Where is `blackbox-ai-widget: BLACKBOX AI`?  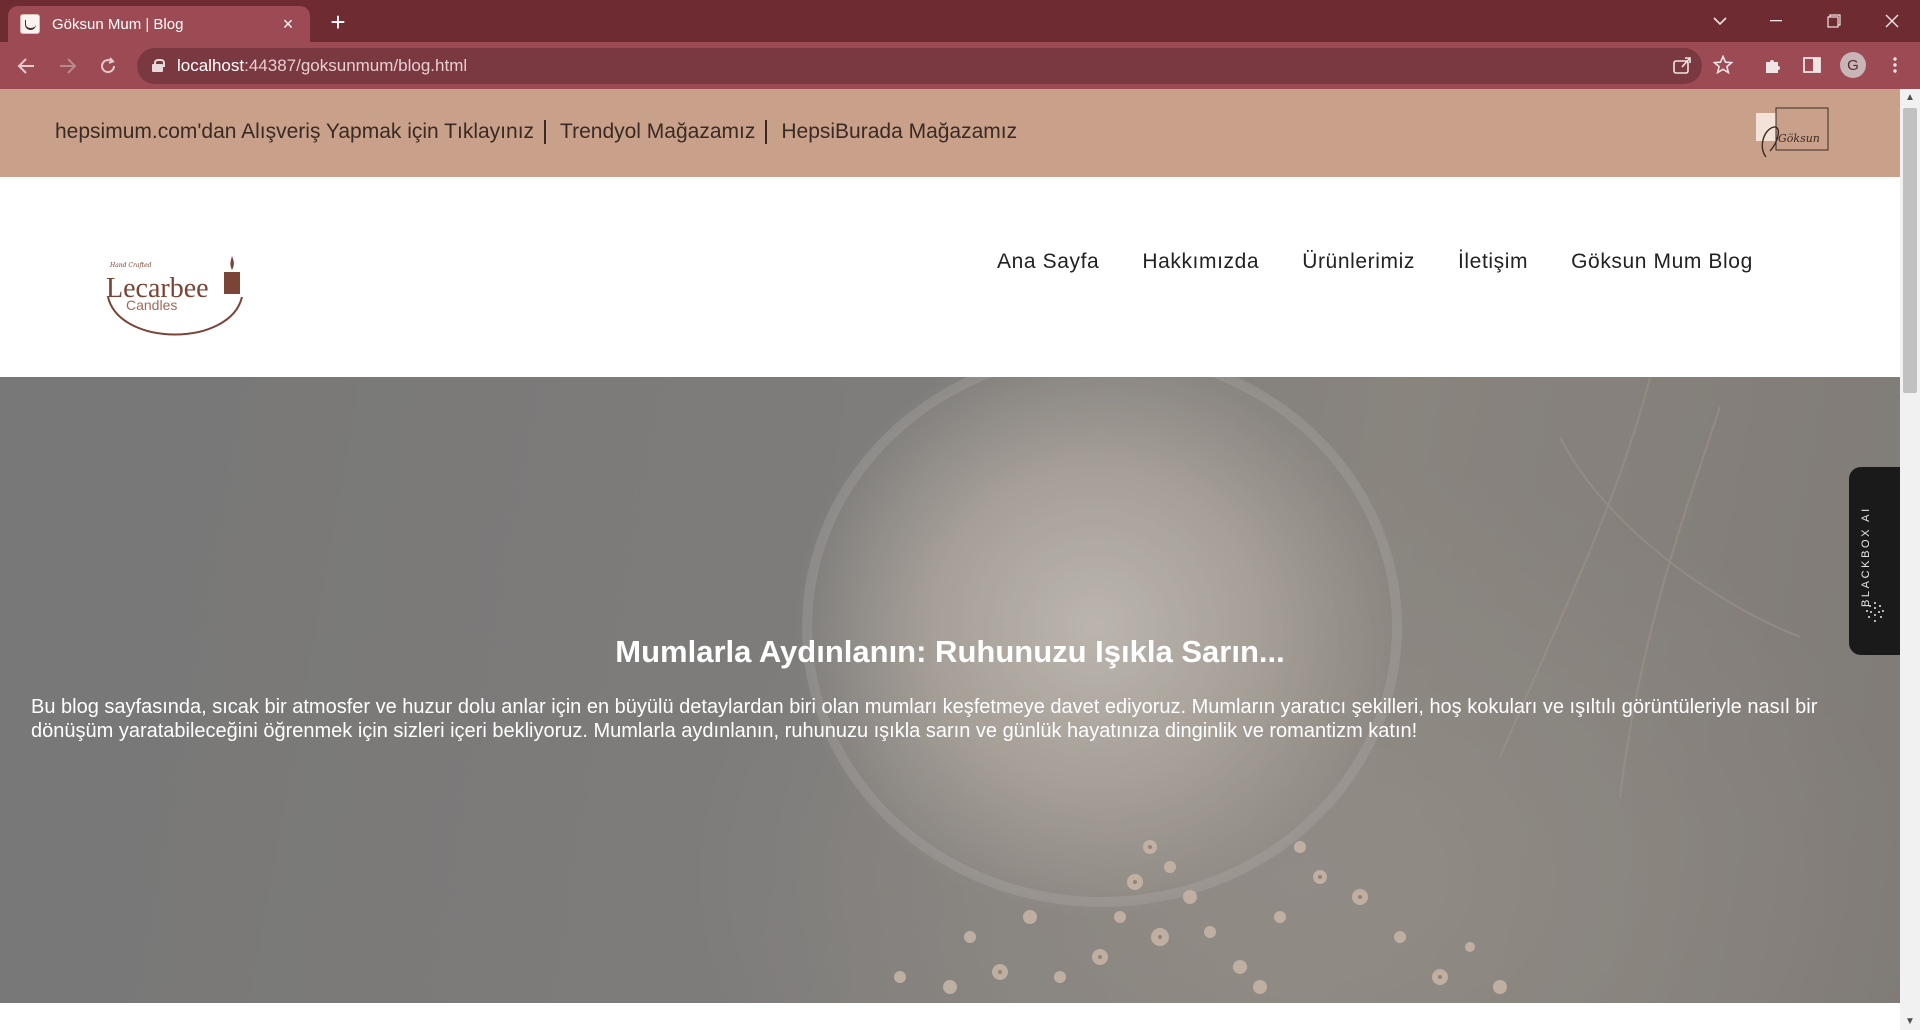 blackbox-ai-widget: BLACKBOX AI is located at coordinates (1874, 561).